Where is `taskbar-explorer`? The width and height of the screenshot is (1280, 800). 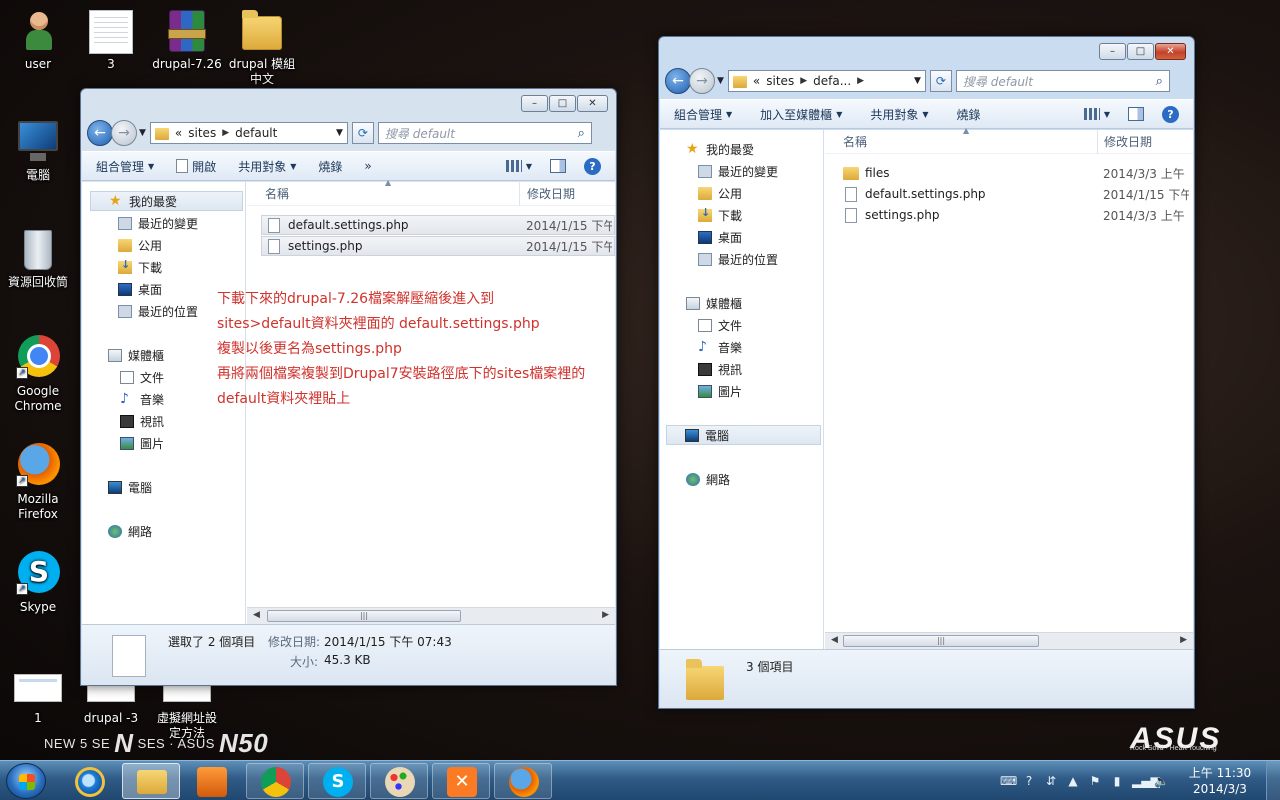
taskbar-explorer is located at coordinates (151, 781).